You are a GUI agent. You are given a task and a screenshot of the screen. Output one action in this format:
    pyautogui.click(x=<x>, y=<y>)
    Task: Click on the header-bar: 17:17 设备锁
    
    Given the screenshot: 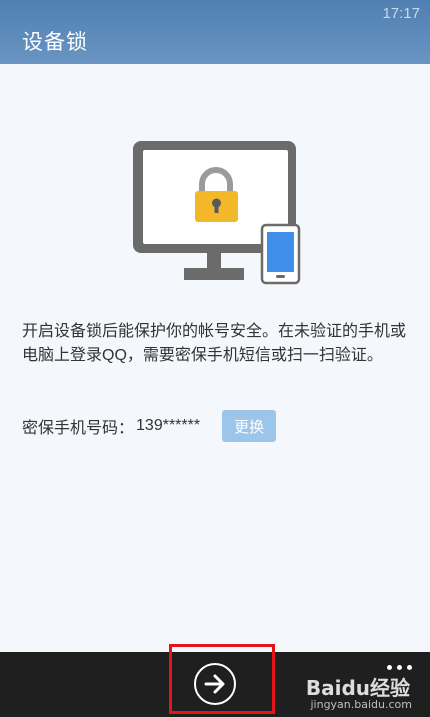 What is the action you would take?
    pyautogui.click(x=215, y=32)
    